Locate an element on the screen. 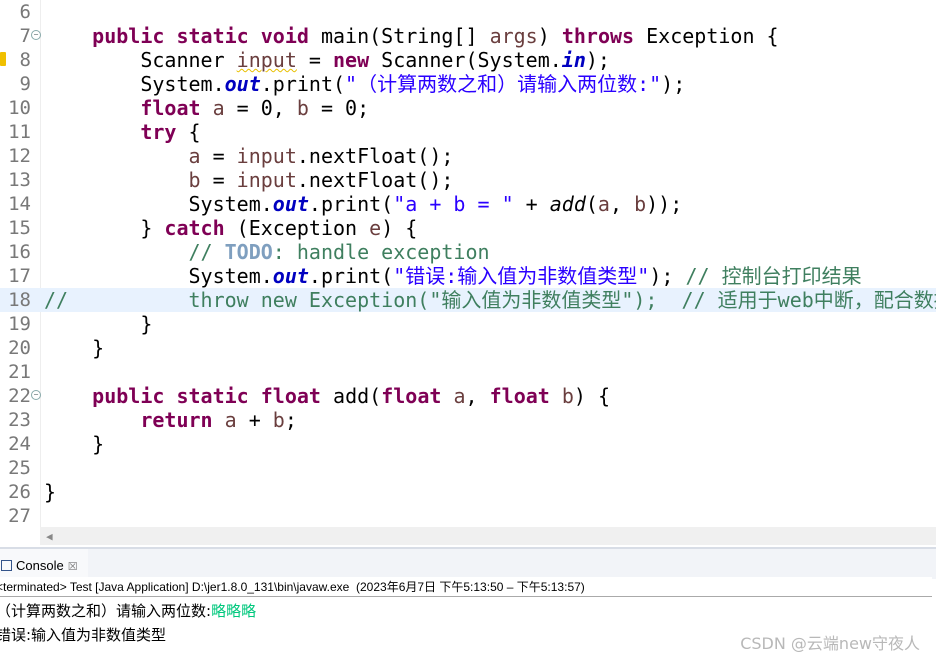 This screenshot has width=936, height=662. code-token: .print( is located at coordinates (351, 204).